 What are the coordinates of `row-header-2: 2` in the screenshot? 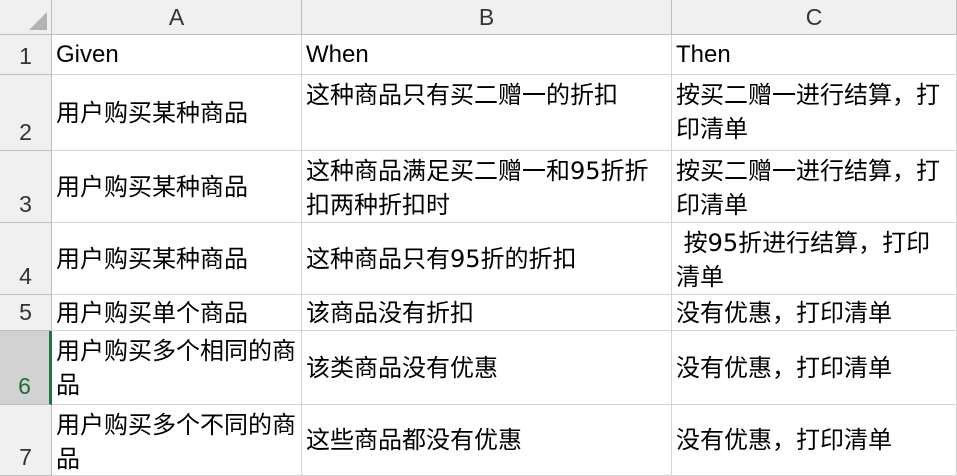 It's located at (26, 113).